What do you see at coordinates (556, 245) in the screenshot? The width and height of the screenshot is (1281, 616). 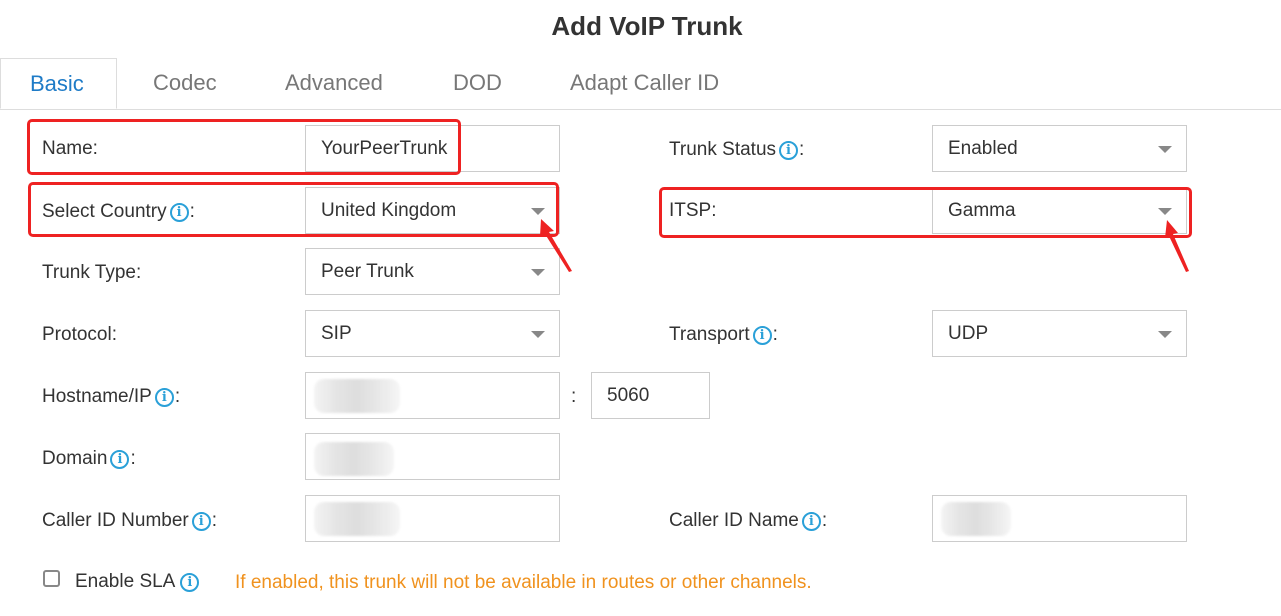 I see `arrow-country` at bounding box center [556, 245].